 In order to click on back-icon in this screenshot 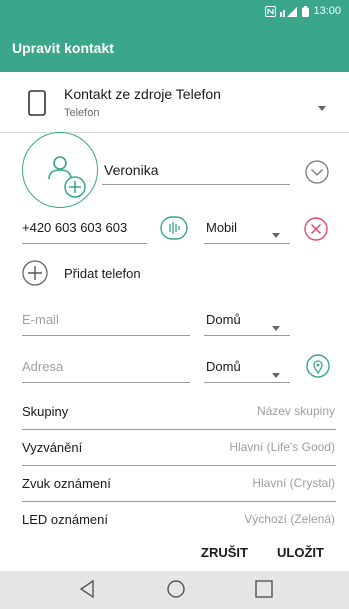, I will do `click(87, 591)`.